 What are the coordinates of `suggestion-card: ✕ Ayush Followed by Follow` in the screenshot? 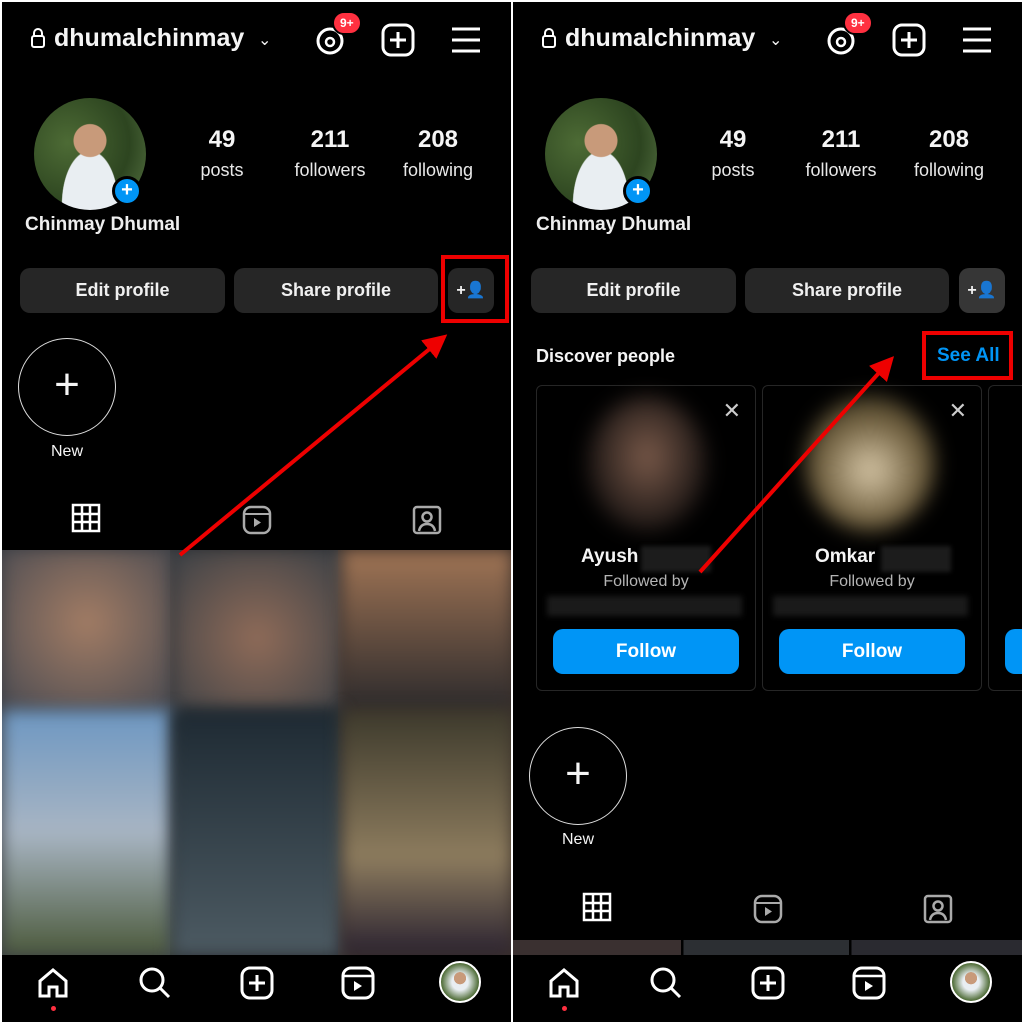 It's located at (646, 538).